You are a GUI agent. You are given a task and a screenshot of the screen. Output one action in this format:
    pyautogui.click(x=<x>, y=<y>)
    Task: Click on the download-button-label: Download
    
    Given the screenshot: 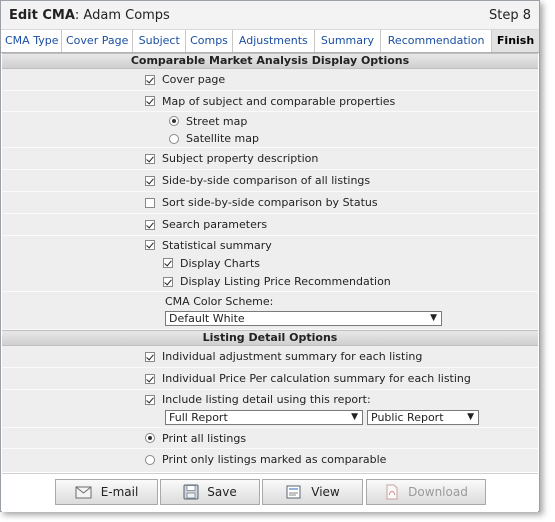 What is the action you would take?
    pyautogui.click(x=438, y=492)
    